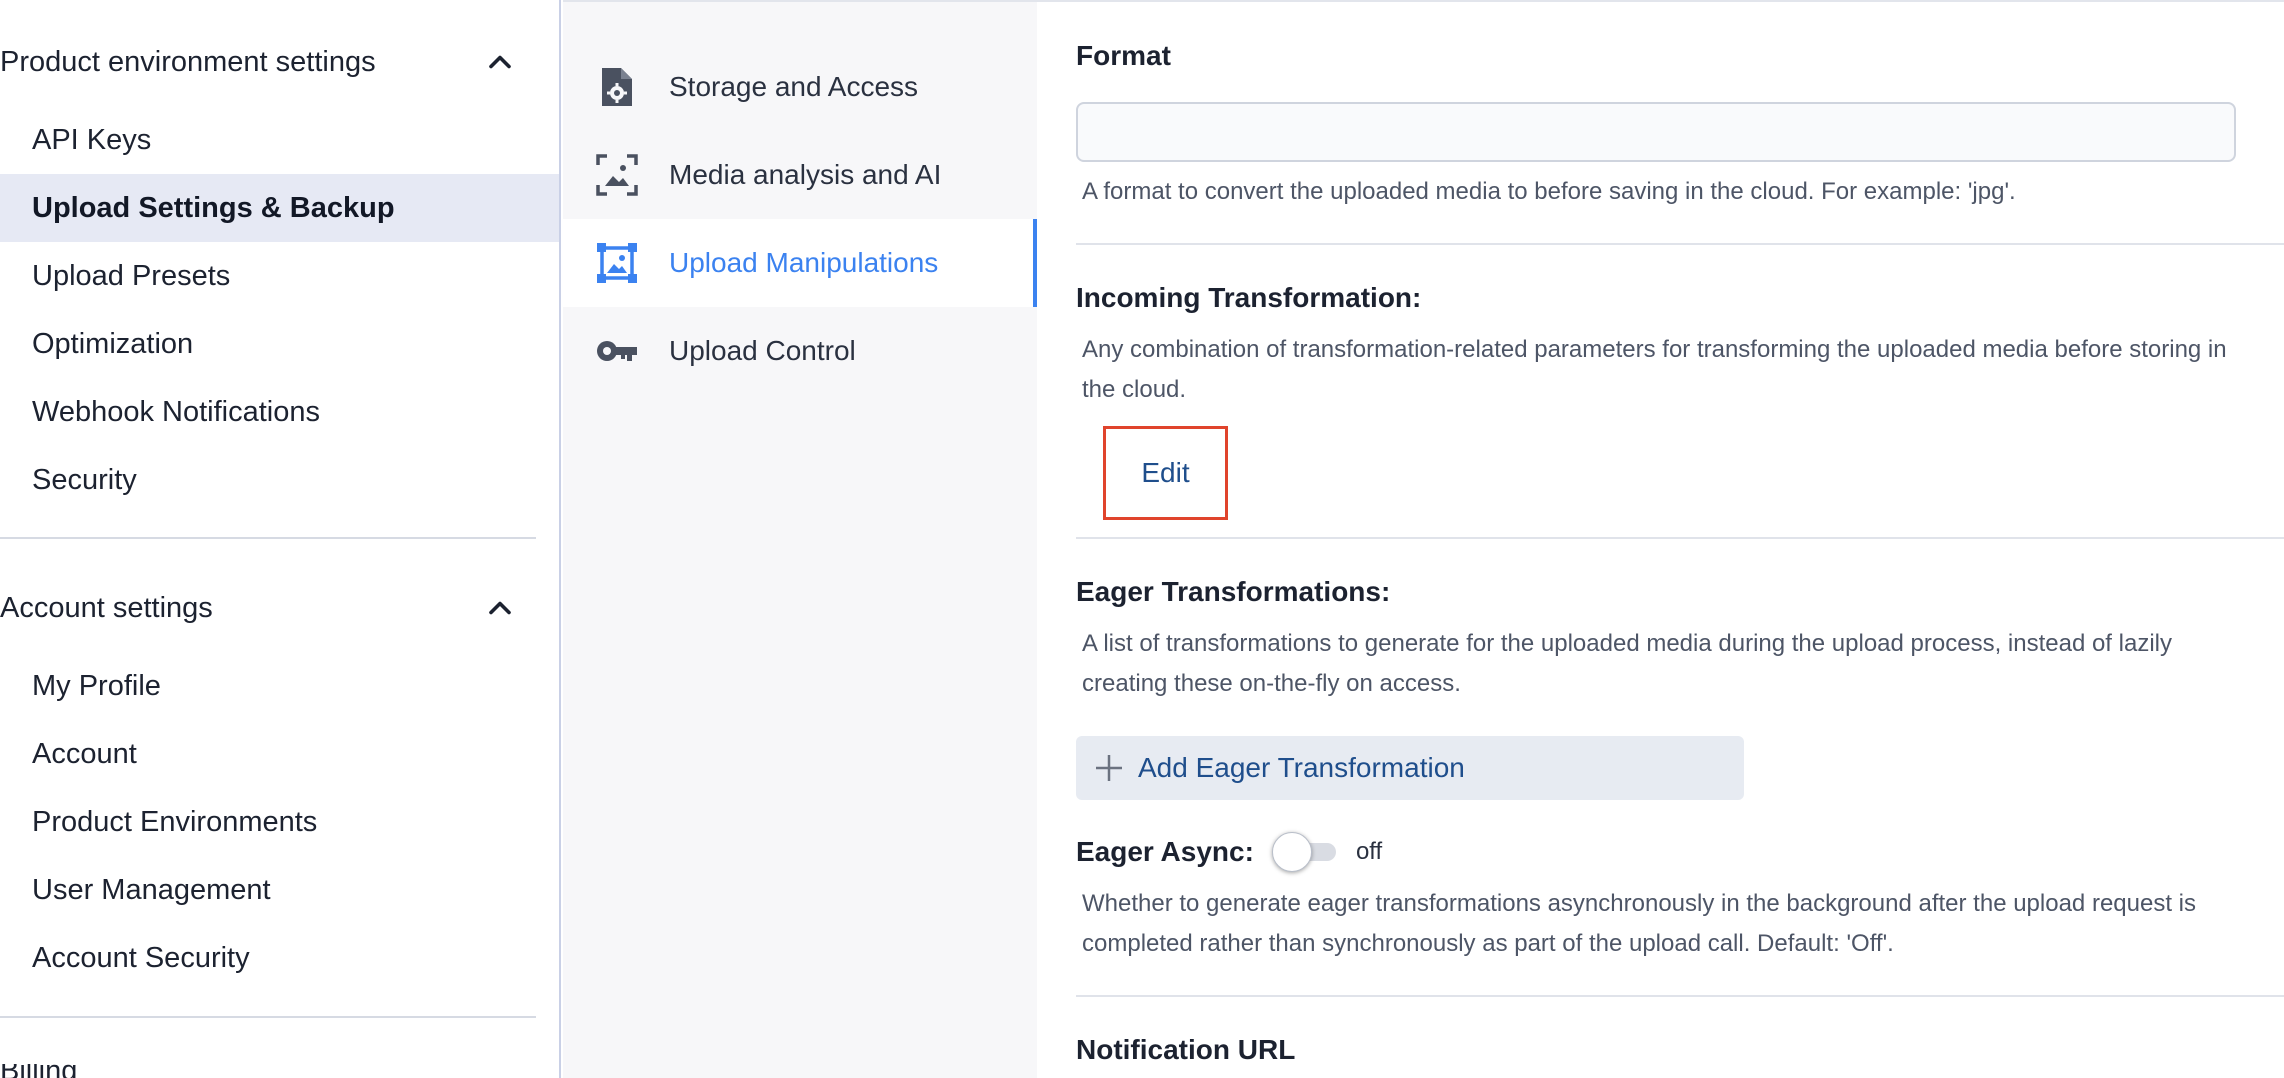 The width and height of the screenshot is (2284, 1078). What do you see at coordinates (279, 686) in the screenshot?
I see `sidebar-item-my-profile: My Profile` at bounding box center [279, 686].